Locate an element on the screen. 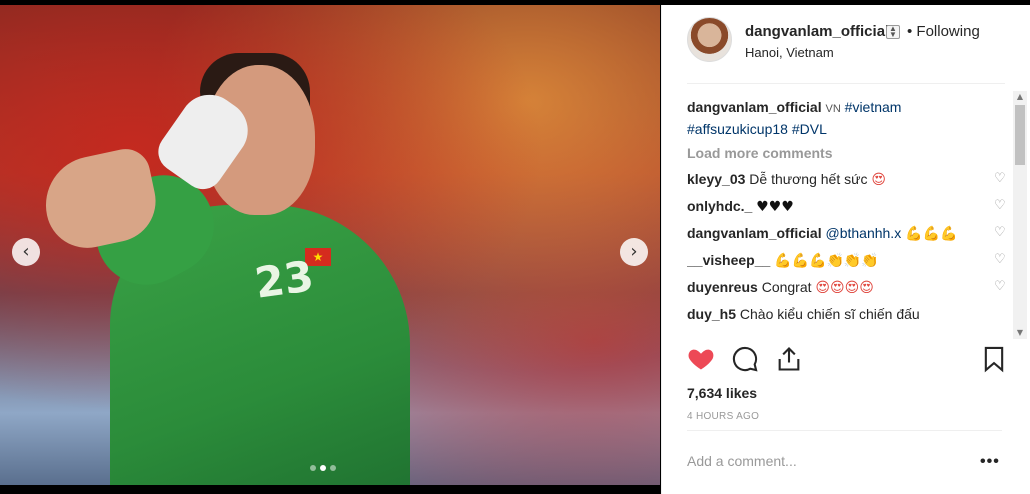 This screenshot has width=1030, height=494. comment-item: kleyy_03 Dễ thương hết sức 😍 ♡ is located at coordinates (847, 179).